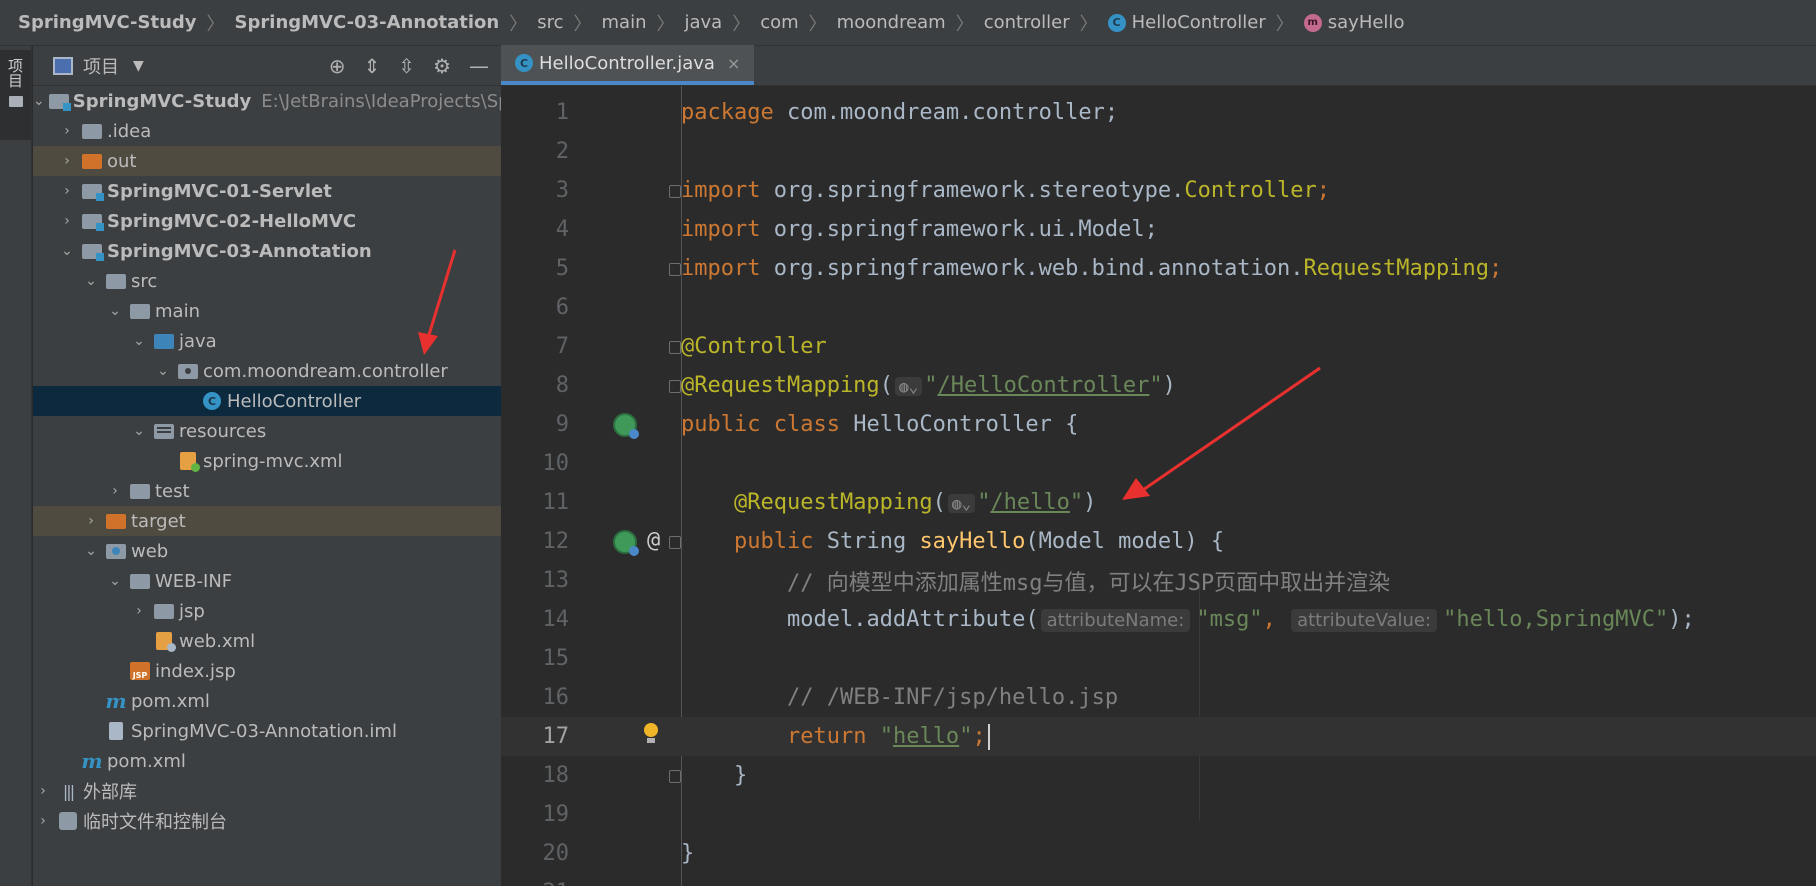 This screenshot has height=886, width=1816. What do you see at coordinates (267, 131) in the screenshot?
I see `tree-item: › .idea` at bounding box center [267, 131].